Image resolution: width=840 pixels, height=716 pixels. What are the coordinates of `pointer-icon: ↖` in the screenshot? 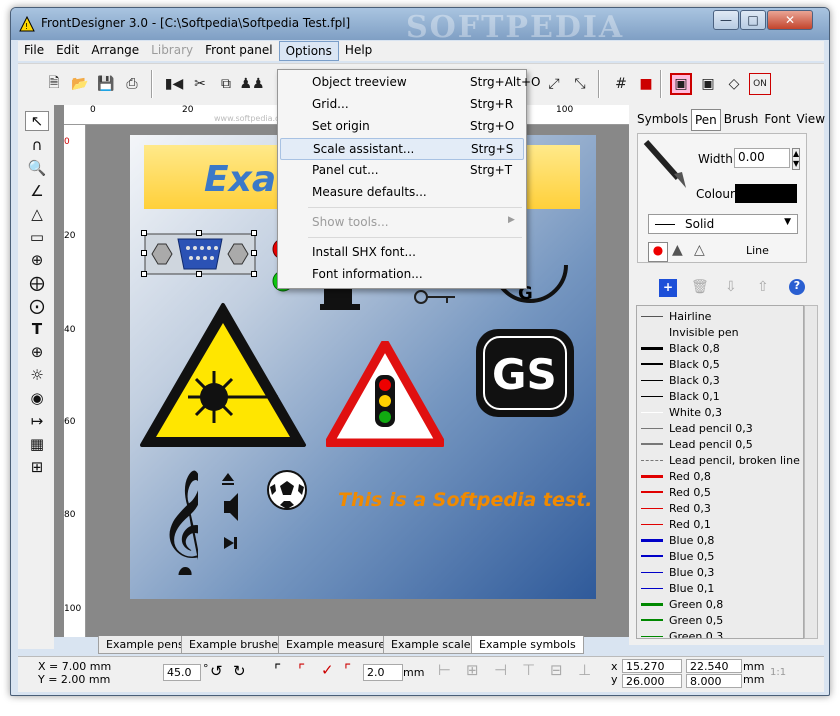 It's located at (37, 121).